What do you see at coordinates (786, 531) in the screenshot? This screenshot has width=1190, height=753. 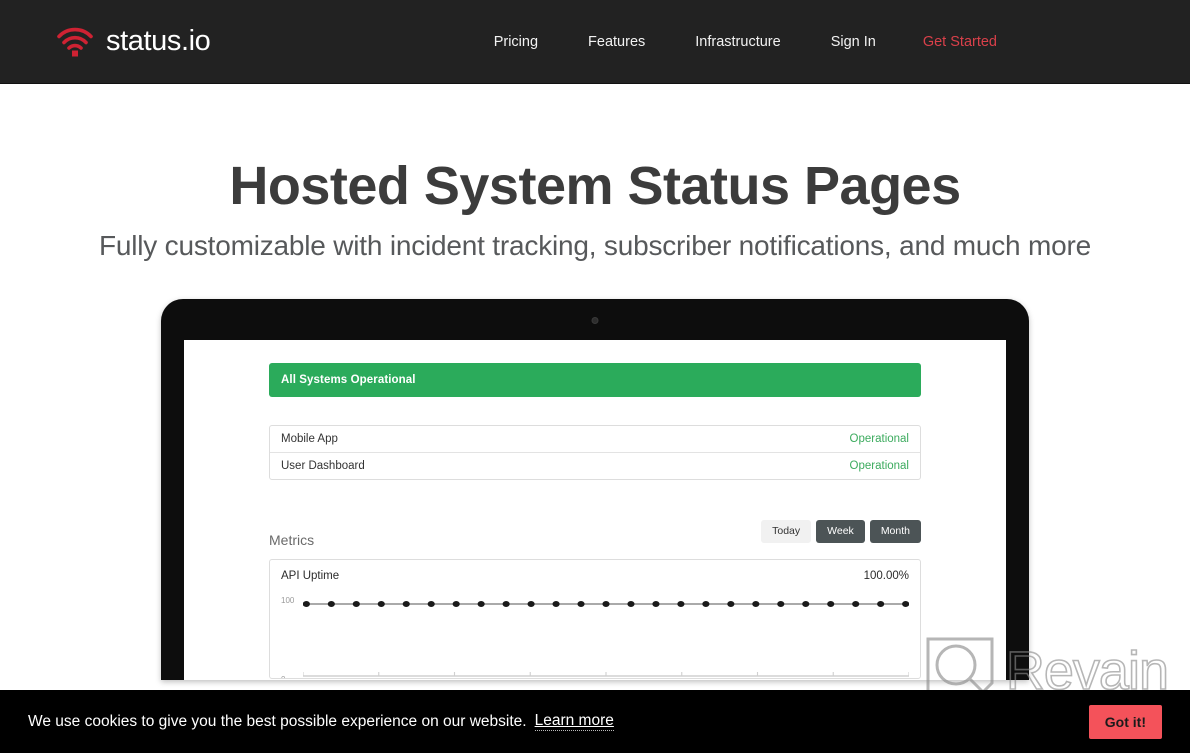 I see `range-button-today: Today` at bounding box center [786, 531].